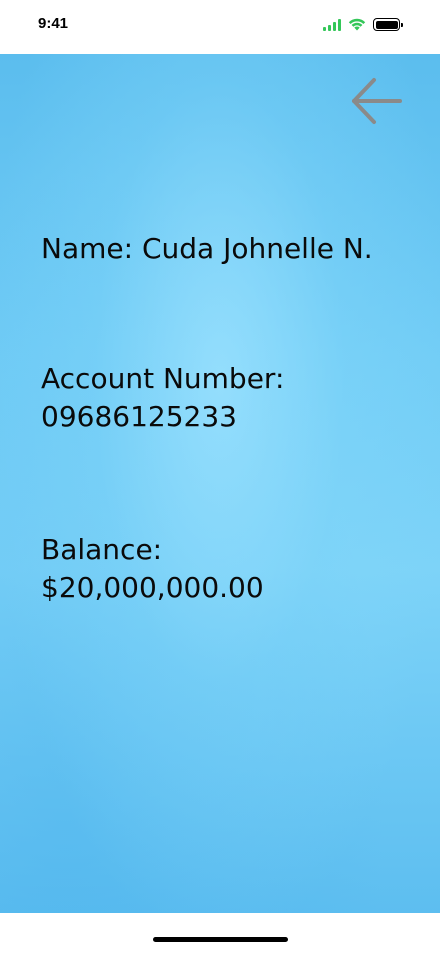 The width and height of the screenshot is (440, 956). I want to click on account-name-text: Name: Cuda Johnelle N., so click(207, 248).